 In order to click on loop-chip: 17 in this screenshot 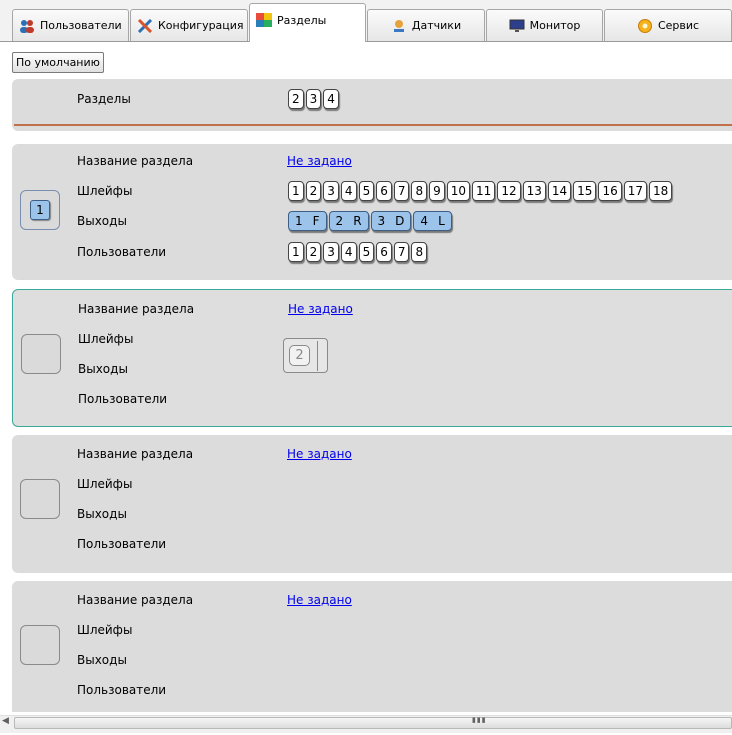, I will do `click(635, 191)`.